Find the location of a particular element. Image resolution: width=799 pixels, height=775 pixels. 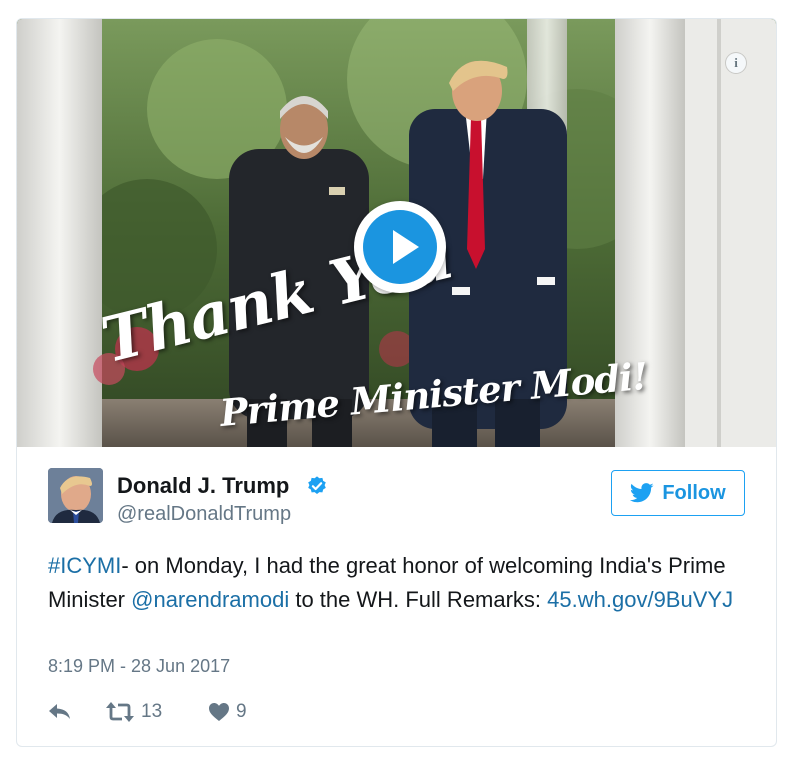

info-icon: i is located at coordinates (736, 63).